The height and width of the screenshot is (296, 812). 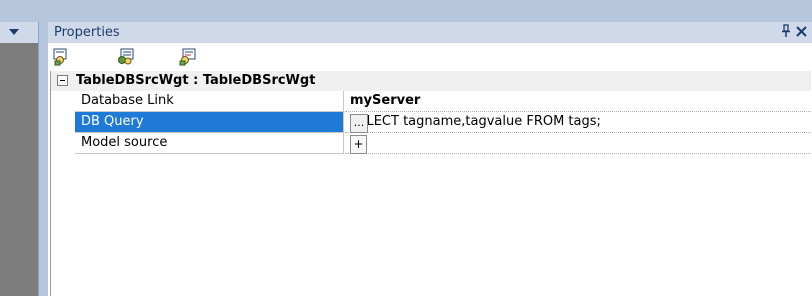 I want to click on property-value: SELECT tagname,tagvalue FROM tags;, so click(x=475, y=121).